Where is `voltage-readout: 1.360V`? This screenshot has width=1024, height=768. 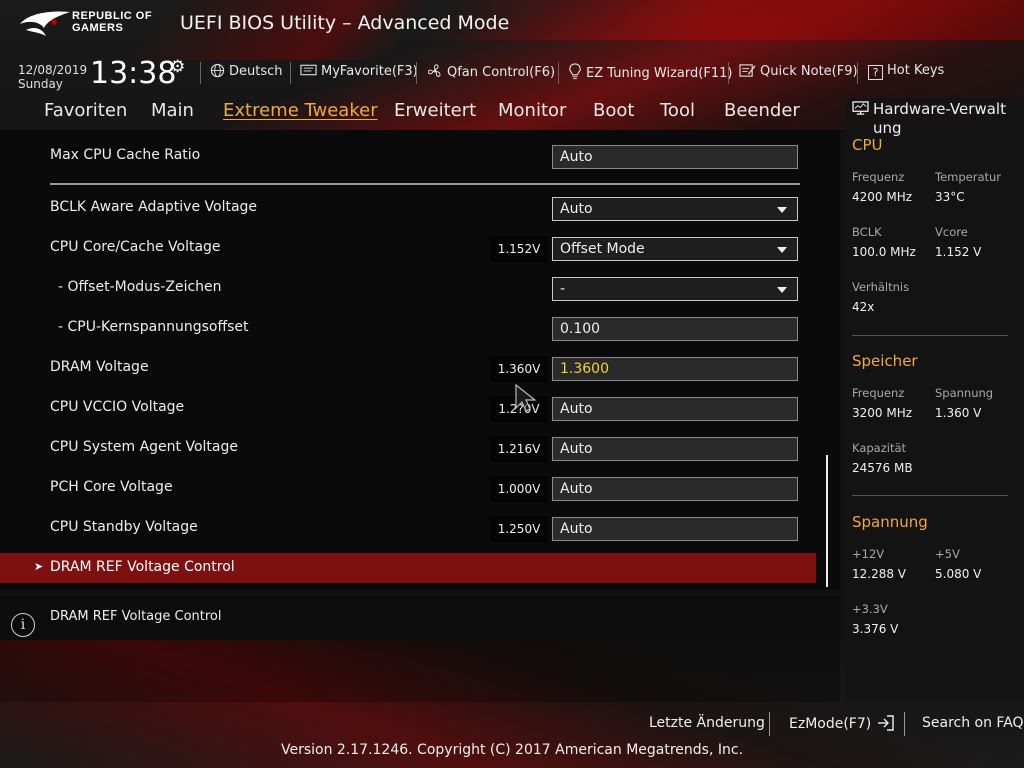
voltage-readout: 1.360V is located at coordinates (519, 369).